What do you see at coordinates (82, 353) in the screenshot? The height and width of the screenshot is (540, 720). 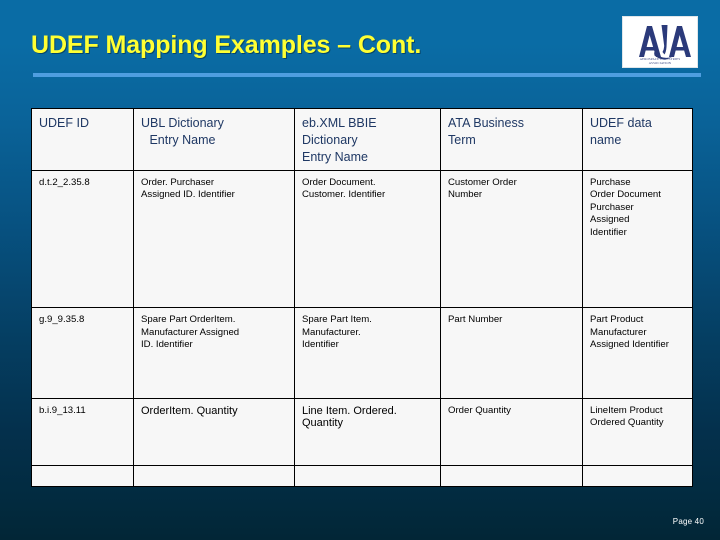 I see `cell-udef-id: g.9_9.35.8` at bounding box center [82, 353].